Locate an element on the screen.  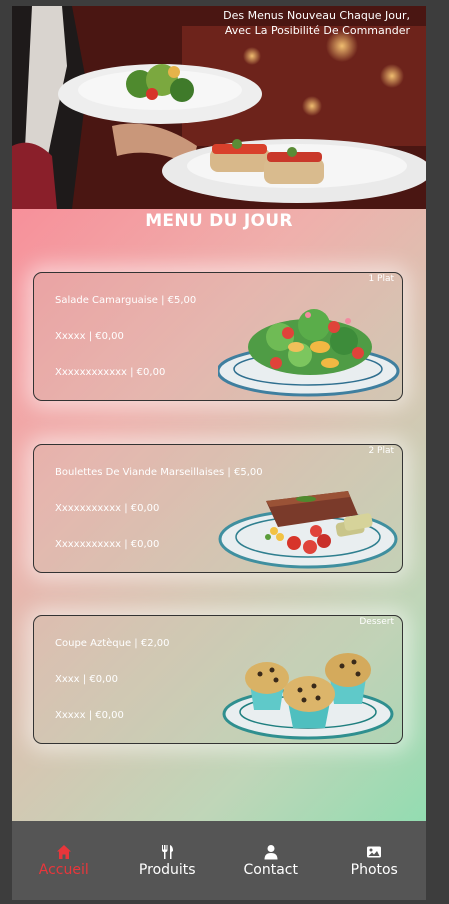
menu-item: Xxxxxxxxxxxx | €0,00 is located at coordinates (110, 372).